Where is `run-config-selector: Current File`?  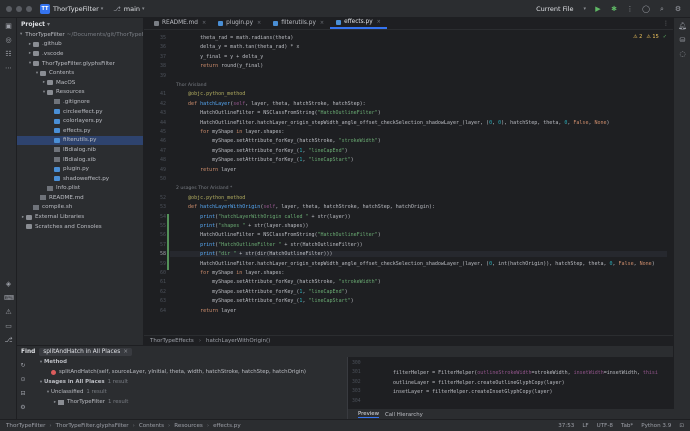
run-config-selector: Current File is located at coordinates (554, 9).